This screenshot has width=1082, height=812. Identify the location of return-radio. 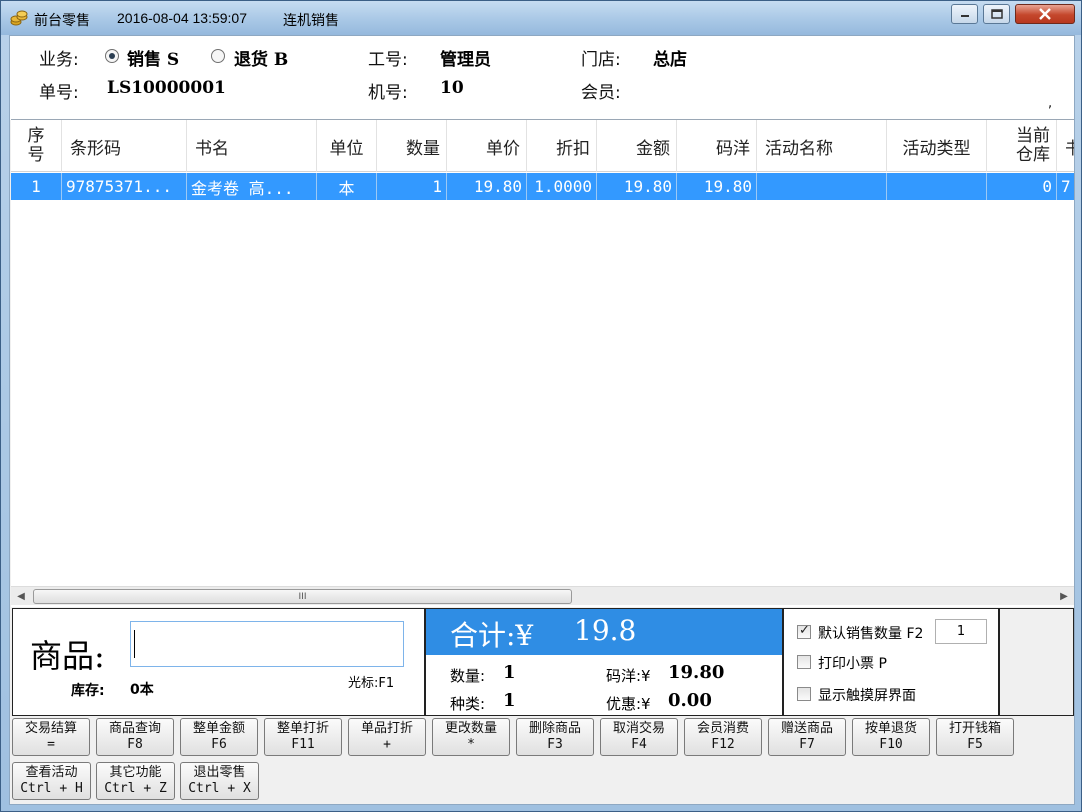
(218, 56).